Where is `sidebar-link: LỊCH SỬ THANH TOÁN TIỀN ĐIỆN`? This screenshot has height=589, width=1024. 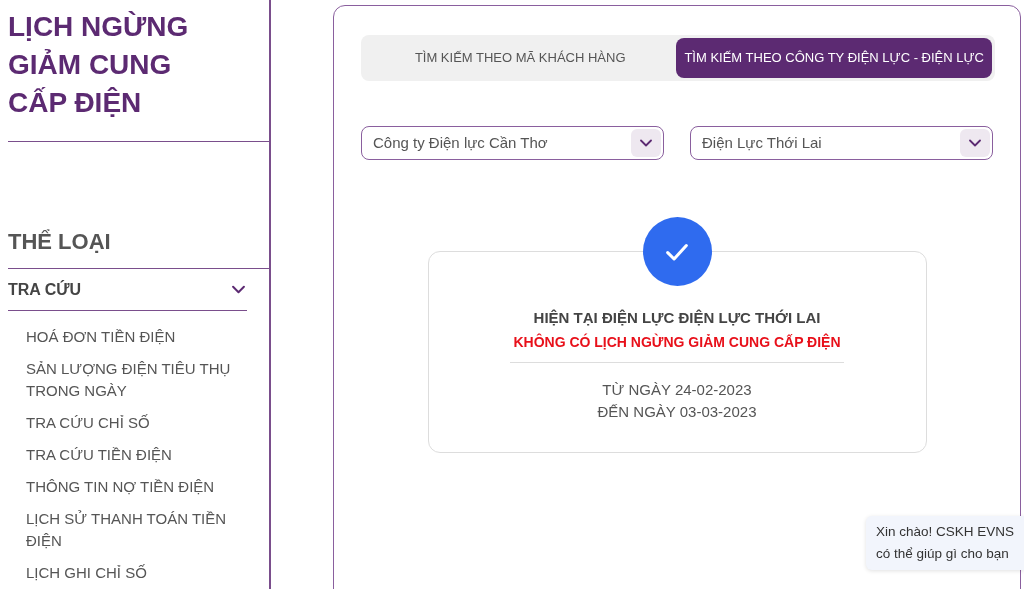
sidebar-link: LỊCH SỬ THANH TOÁN TIỀN ĐIỆN is located at coordinates (136, 530).